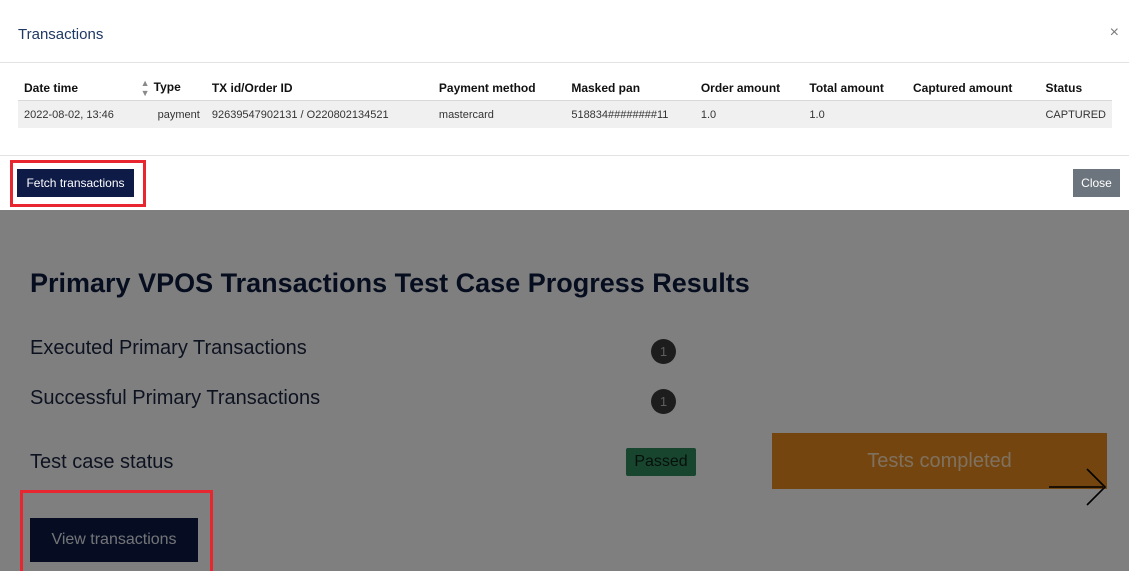  I want to click on fetch-transactions-button: Fetch transactions, so click(75, 183).